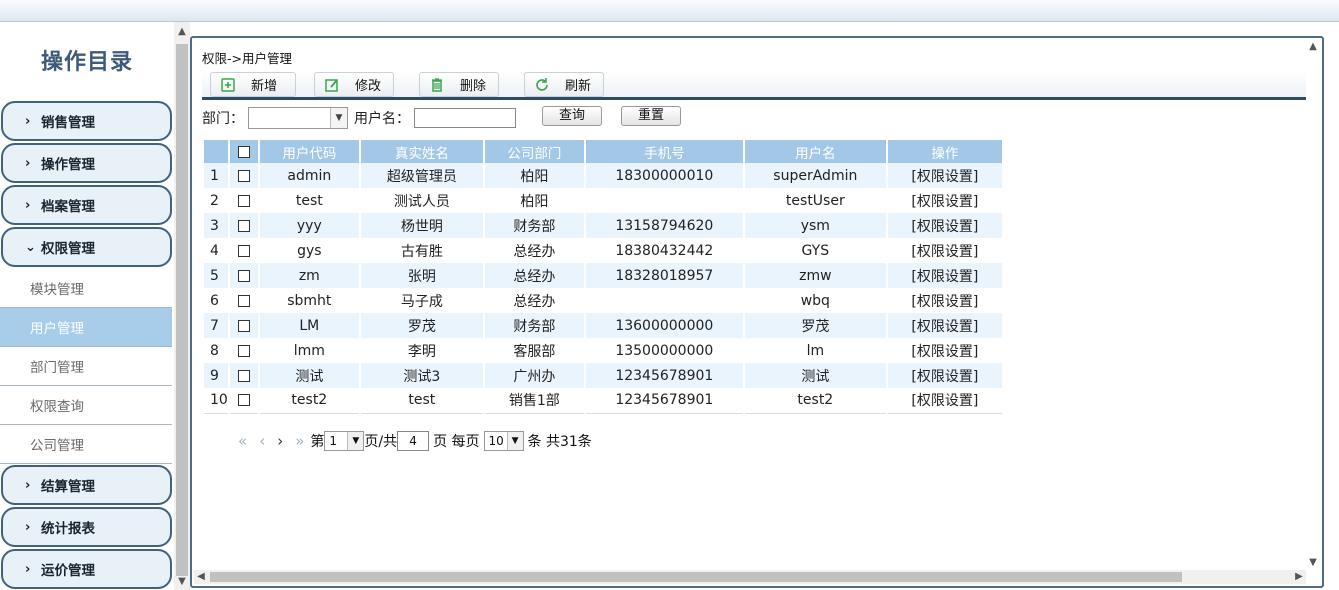 Image resolution: width=1339 pixels, height=590 pixels. Describe the element at coordinates (651, 116) in the screenshot. I see `reset-button: 重置` at that location.